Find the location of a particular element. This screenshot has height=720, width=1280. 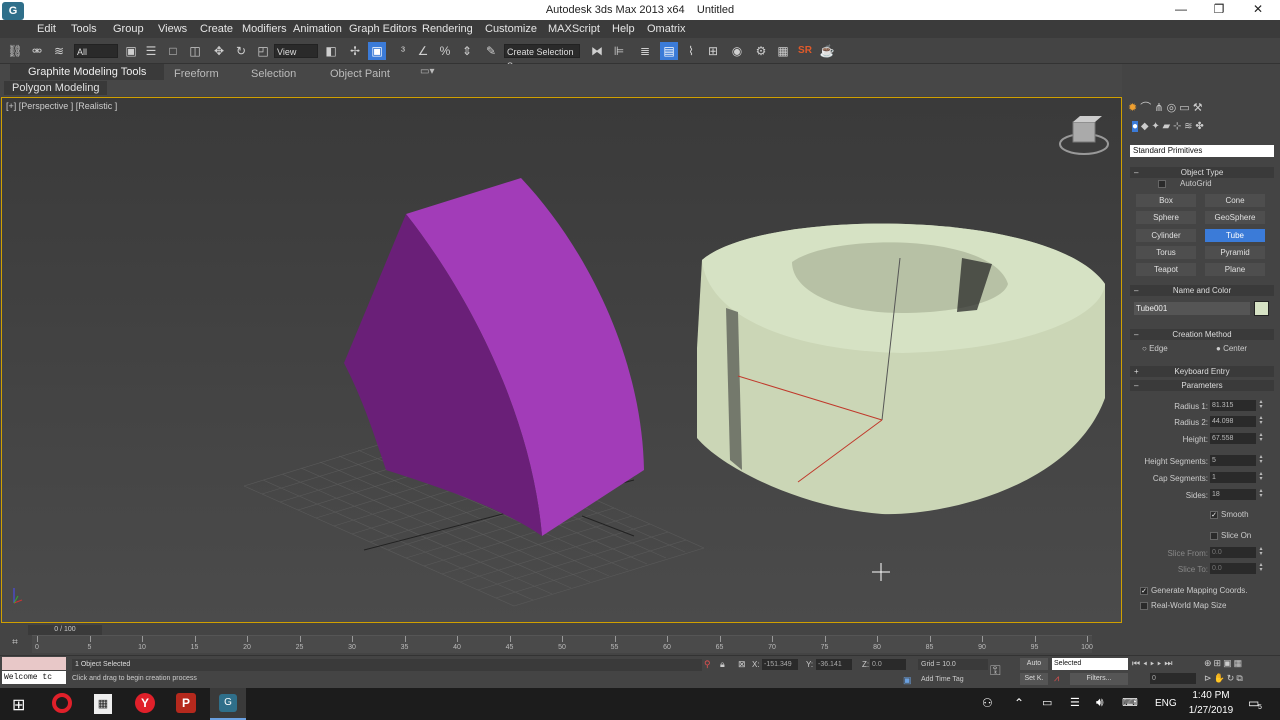

modify-tab-icon: ⌒ is located at coordinates (1145, 108).